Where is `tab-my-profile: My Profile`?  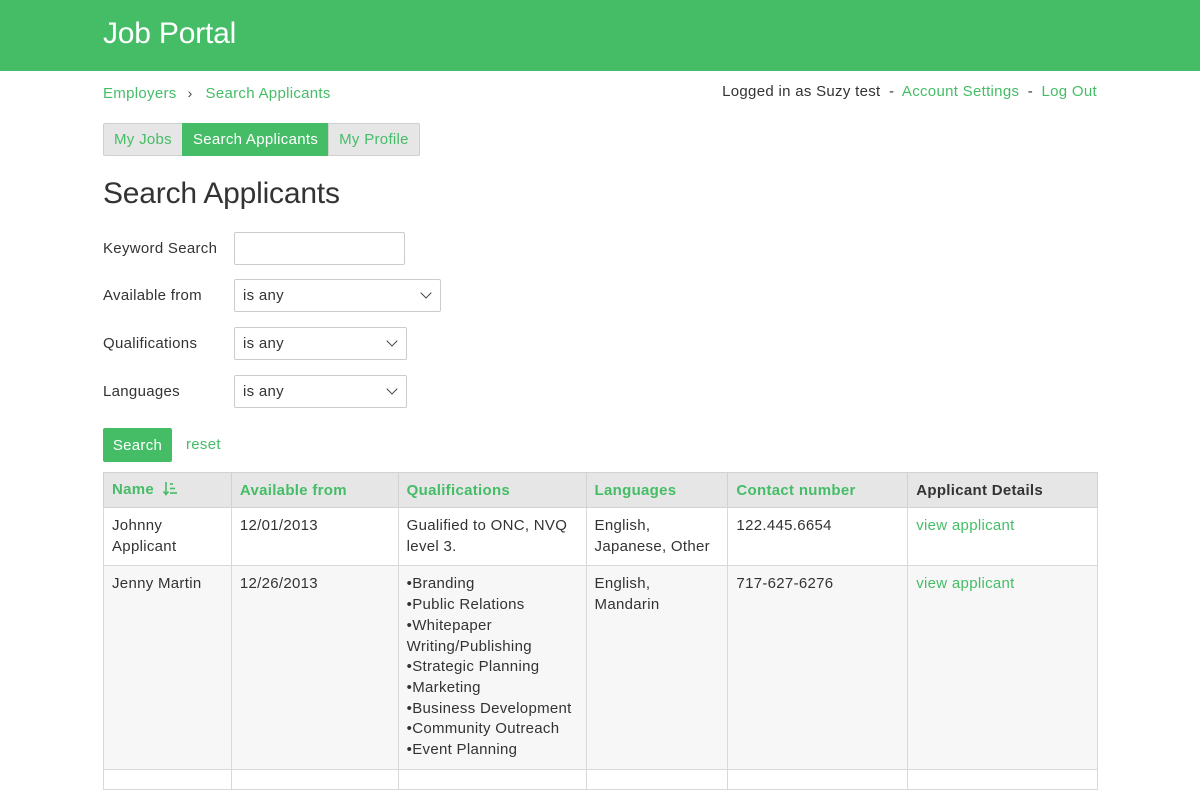
tab-my-profile: My Profile is located at coordinates (374, 139).